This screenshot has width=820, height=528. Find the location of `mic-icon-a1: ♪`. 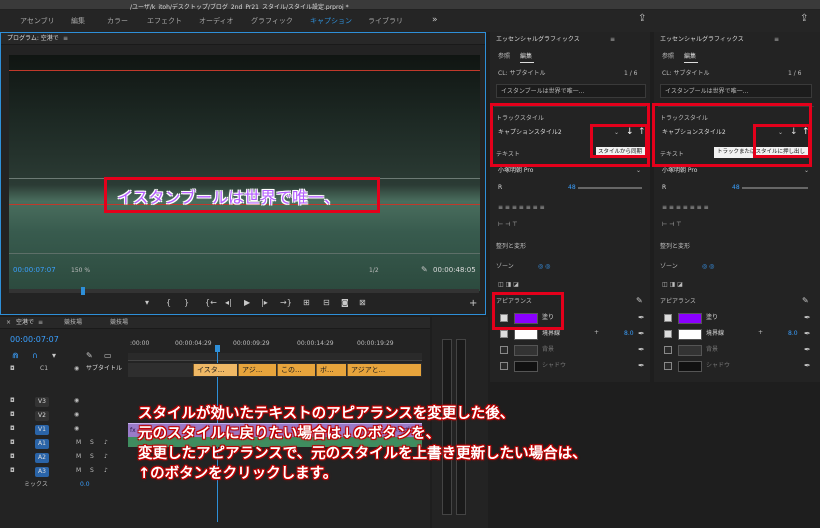

mic-icon-a1: ♪ is located at coordinates (106, 443).